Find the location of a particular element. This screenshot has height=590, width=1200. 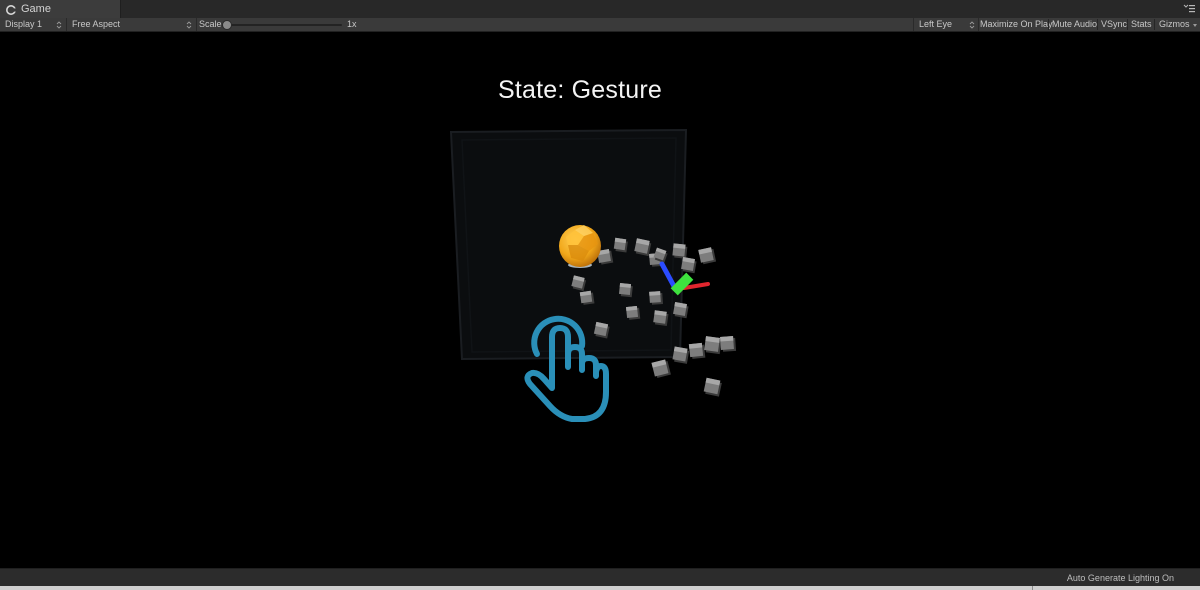

gizmos-dropdown: Gizmos is located at coordinates (1177, 24).